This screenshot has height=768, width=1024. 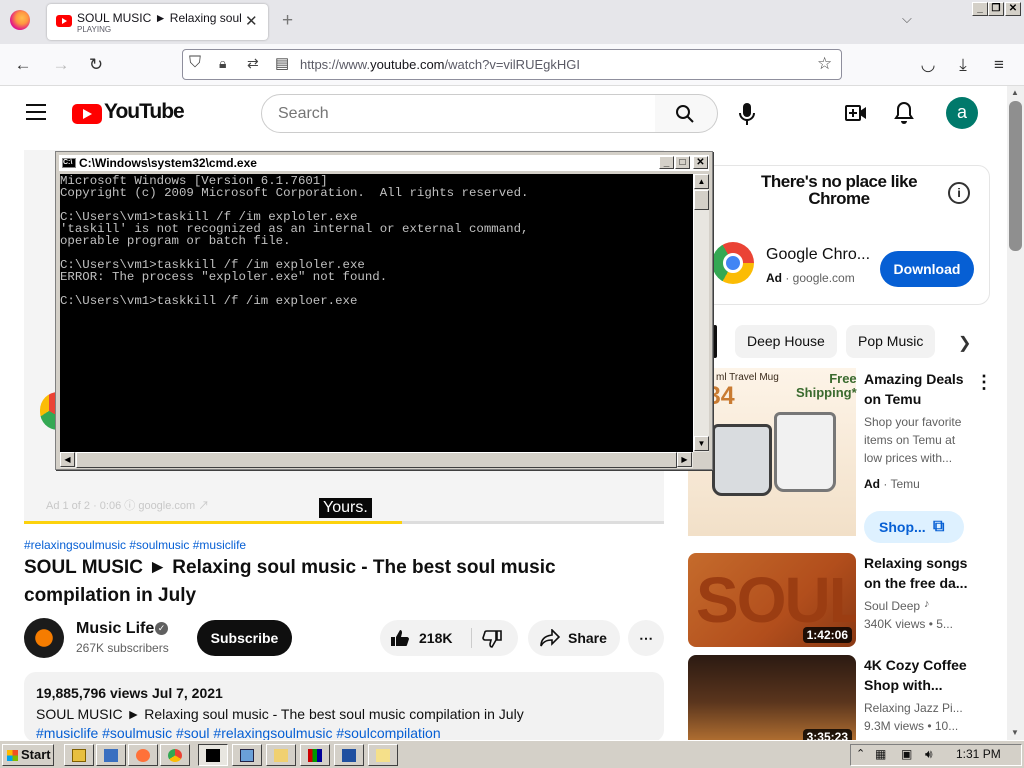 What do you see at coordinates (287, 21) in the screenshot?
I see `new-tab-button: +` at bounding box center [287, 21].